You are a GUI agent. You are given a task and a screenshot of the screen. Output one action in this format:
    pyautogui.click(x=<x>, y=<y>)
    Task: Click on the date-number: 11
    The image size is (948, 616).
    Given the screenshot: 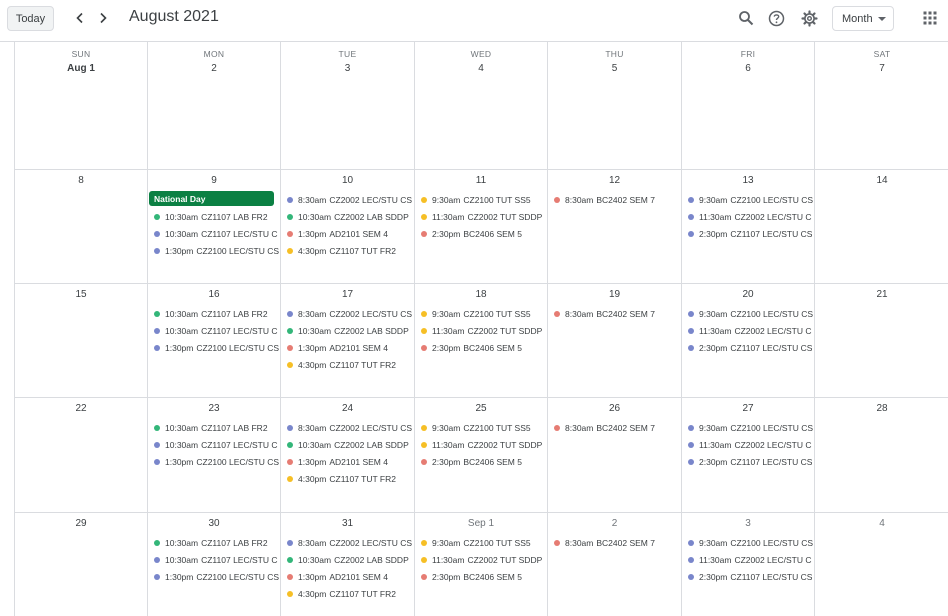 What is the action you would take?
    pyautogui.click(x=481, y=180)
    